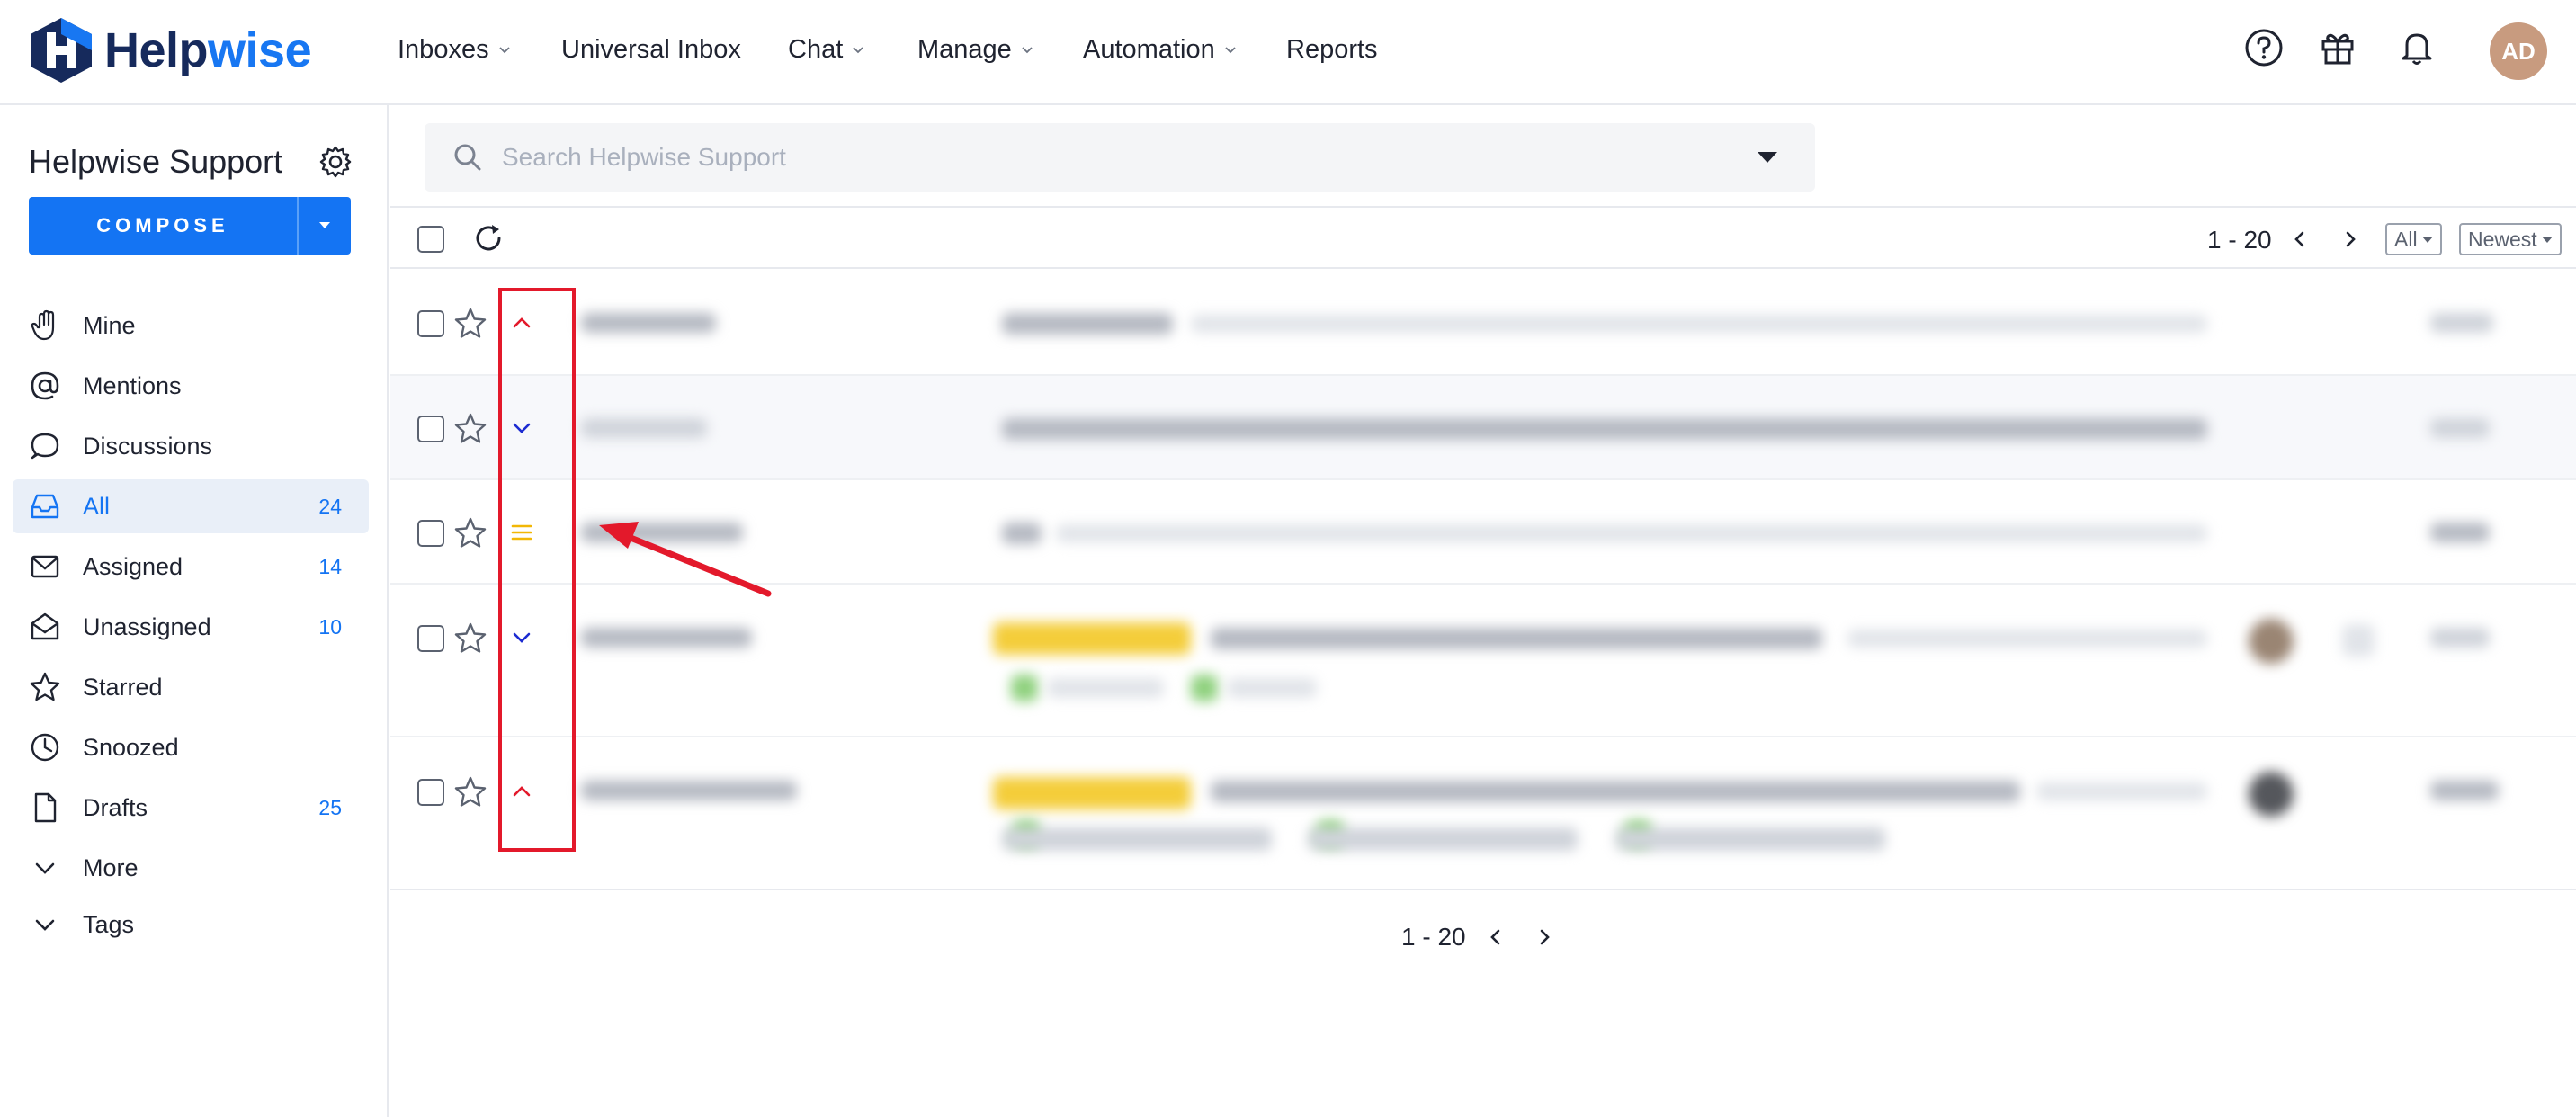  What do you see at coordinates (2358, 640) in the screenshot?
I see `status-icon-redacted` at bounding box center [2358, 640].